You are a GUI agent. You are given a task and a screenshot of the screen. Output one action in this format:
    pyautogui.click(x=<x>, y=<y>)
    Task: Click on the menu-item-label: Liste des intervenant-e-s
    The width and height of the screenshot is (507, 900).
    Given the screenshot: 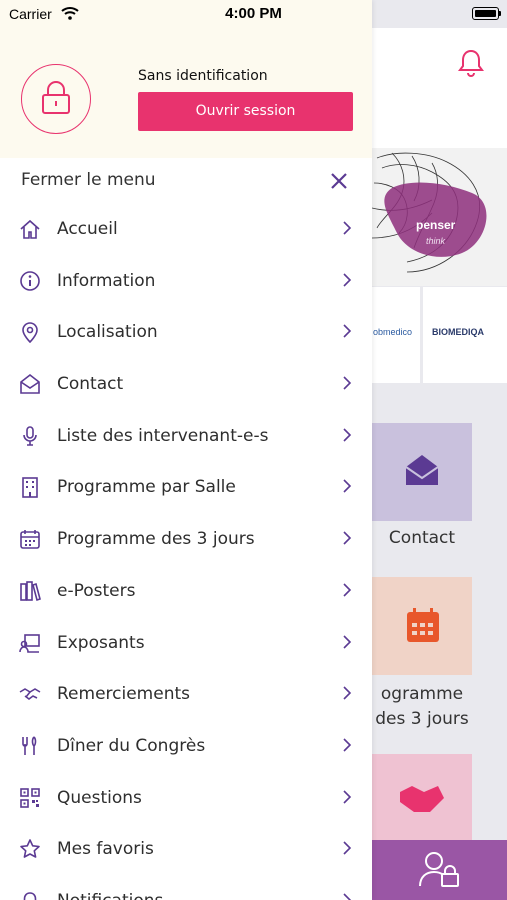 What is the action you would take?
    pyautogui.click(x=163, y=435)
    